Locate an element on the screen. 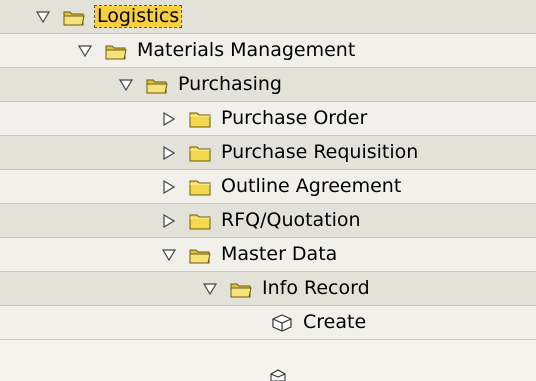 The width and height of the screenshot is (536, 381). tree-node-logistics: Logistics is located at coordinates (268, 17).